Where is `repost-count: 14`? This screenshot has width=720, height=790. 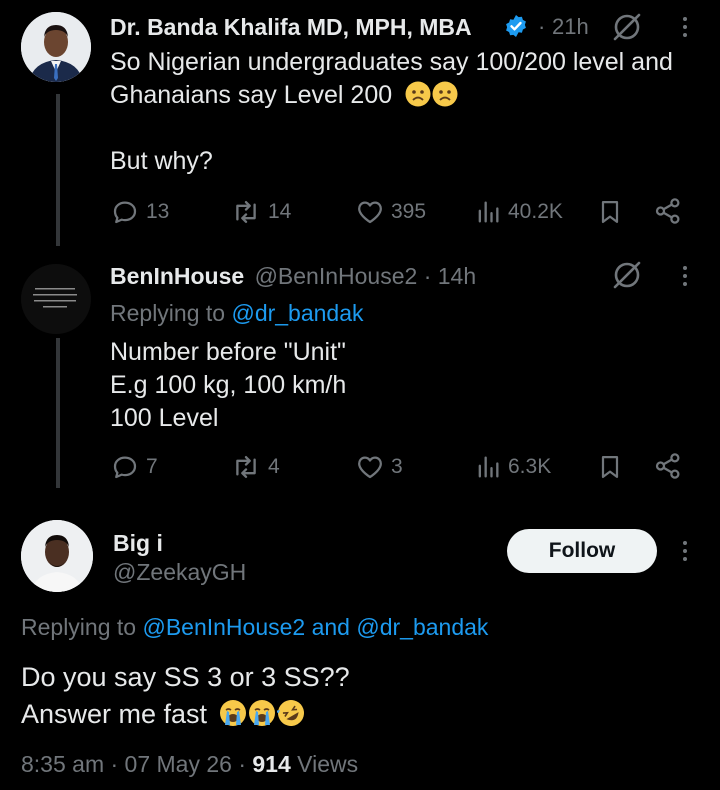
repost-count: 14 is located at coordinates (280, 211).